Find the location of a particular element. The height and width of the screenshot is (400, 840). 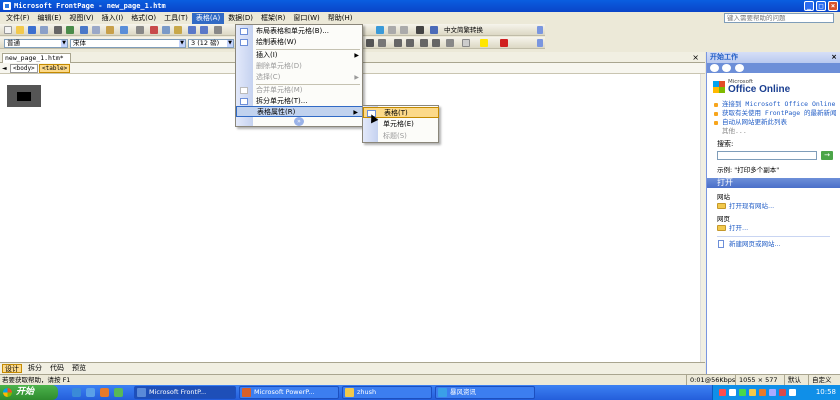

chinese-convert-button: 中文简繁转换 is located at coordinates (463, 30).